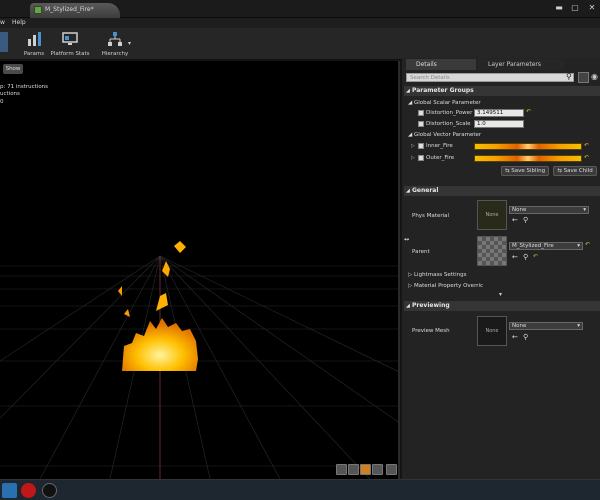 The image size is (600, 500). Describe the element at coordinates (10, 94) in the screenshot. I see `stat-line-2: uctions` at that location.